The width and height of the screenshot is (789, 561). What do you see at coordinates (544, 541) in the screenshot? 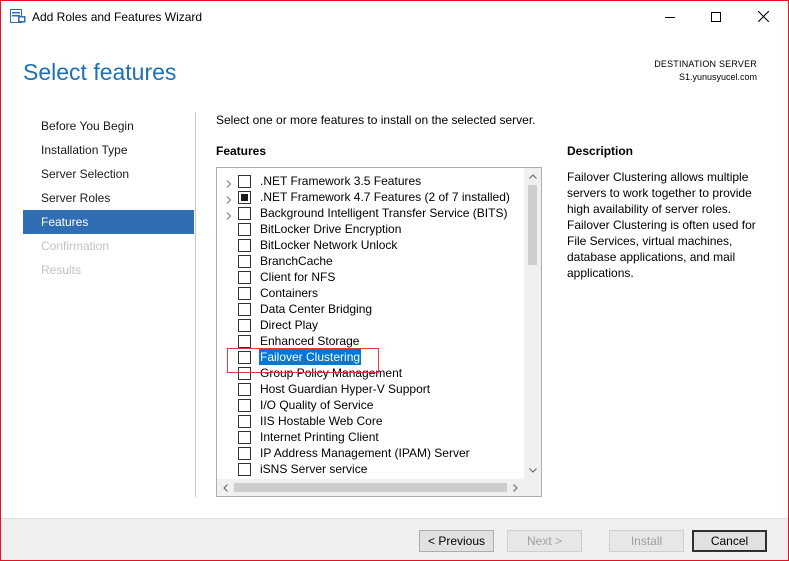
I see `next-button: Next >` at bounding box center [544, 541].